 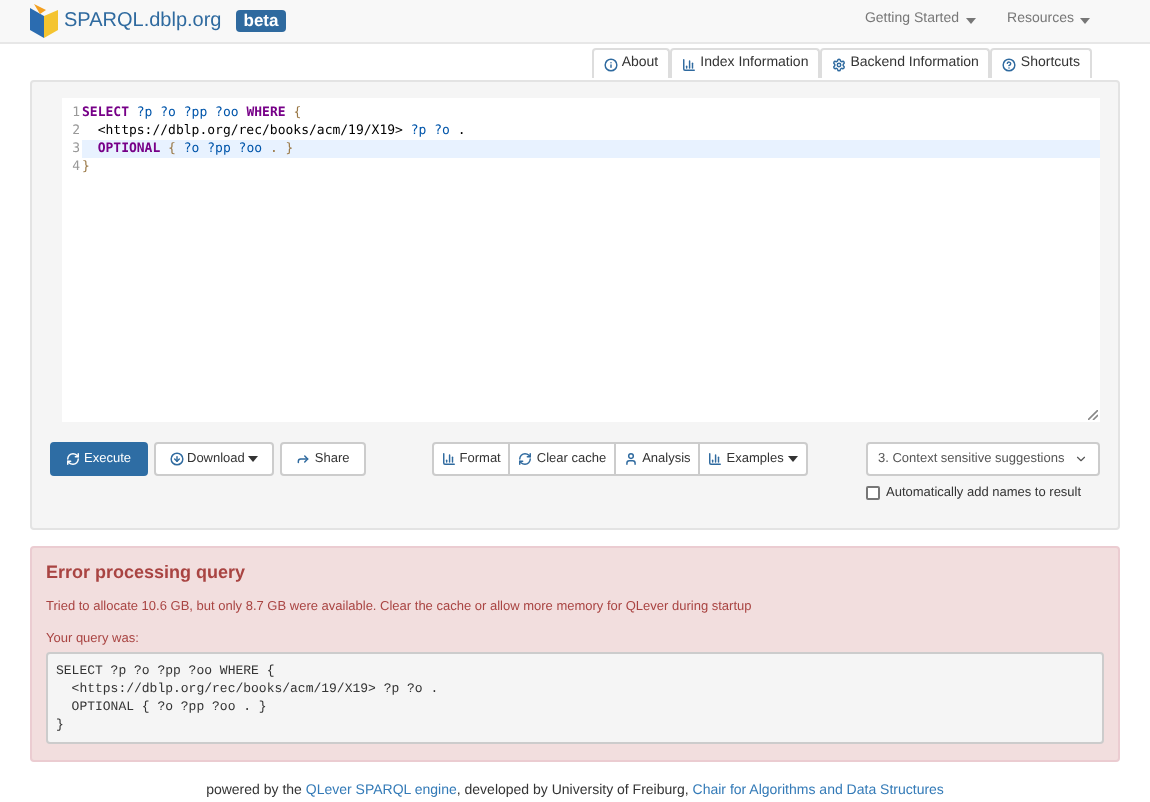 I want to click on share-icon, so click(x=303, y=459).